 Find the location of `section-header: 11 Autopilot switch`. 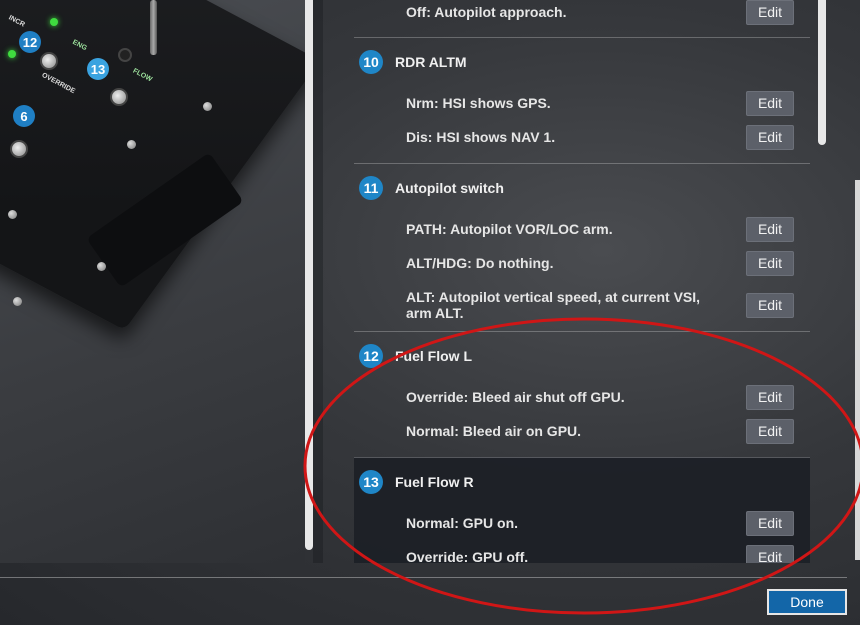

section-header: 11 Autopilot switch is located at coordinates (582, 188).